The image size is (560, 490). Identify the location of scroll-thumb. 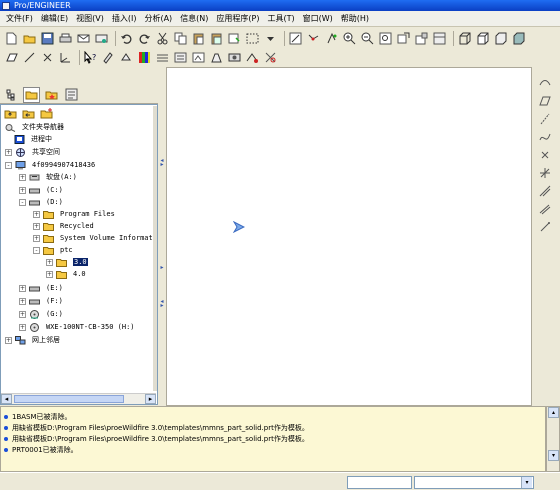
(69, 399).